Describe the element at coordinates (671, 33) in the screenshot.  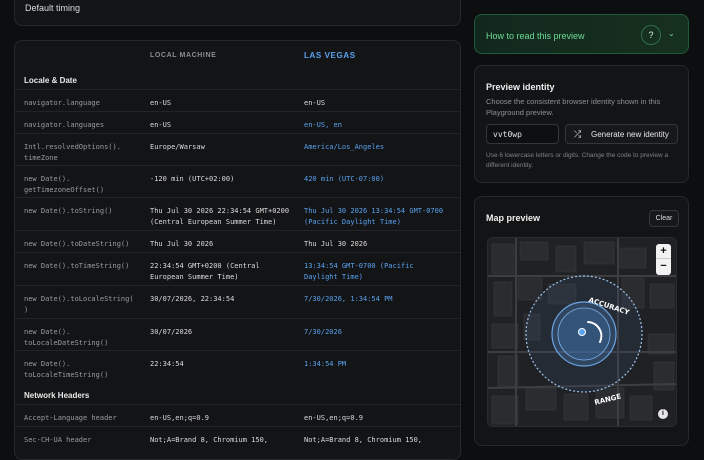
I see `chevron-down-icon: ⌄` at that location.